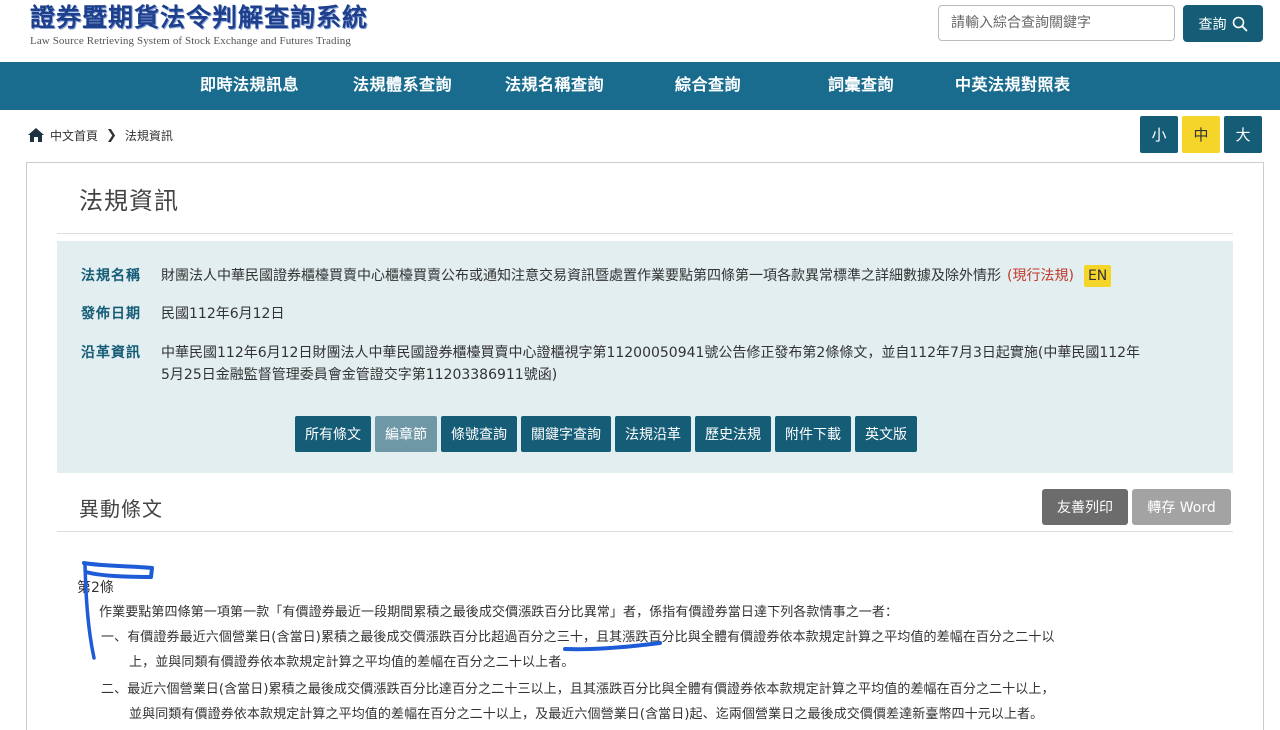 This screenshot has height=730, width=1280. I want to click on search-button-label: 查詢, so click(1212, 24).